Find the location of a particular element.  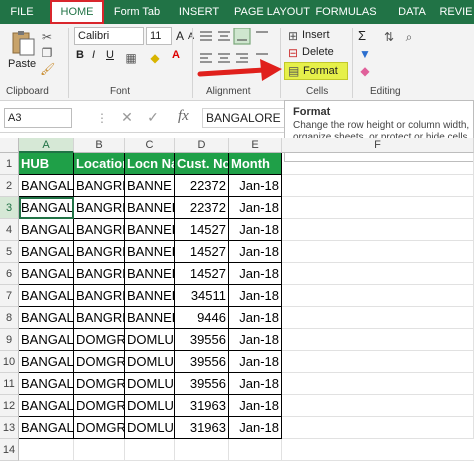

font-color-button: A is located at coordinates (176, 55).